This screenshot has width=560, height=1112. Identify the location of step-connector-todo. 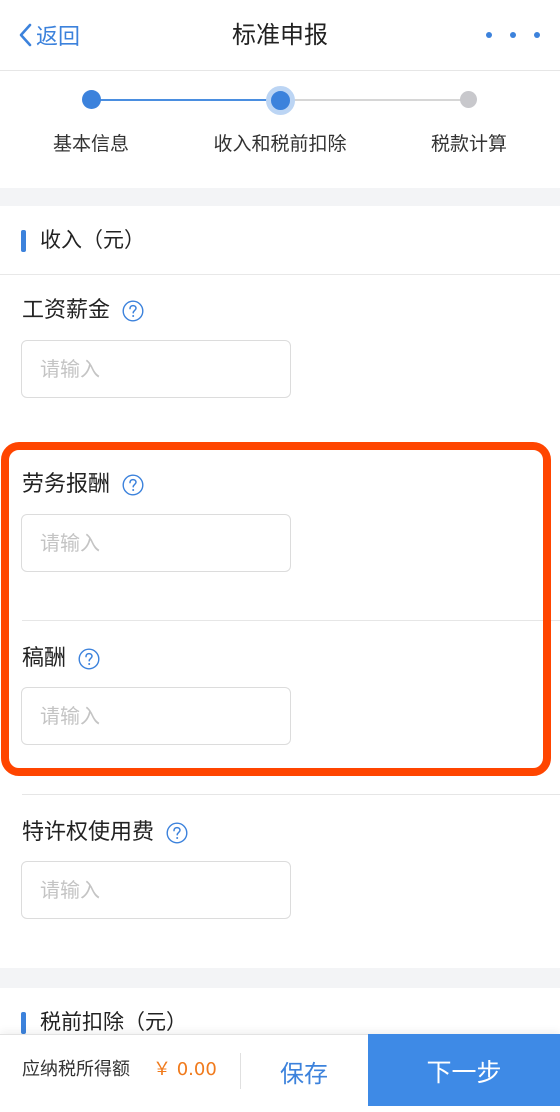
(374, 100).